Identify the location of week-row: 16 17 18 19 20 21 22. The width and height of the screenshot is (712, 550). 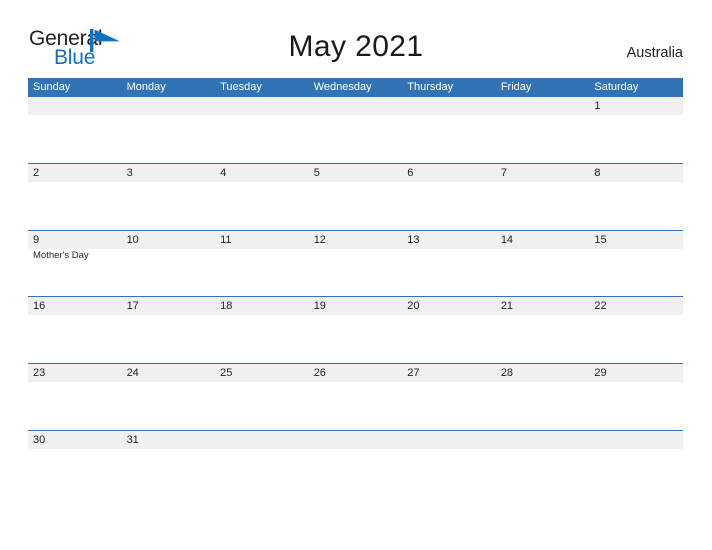
(355, 329).